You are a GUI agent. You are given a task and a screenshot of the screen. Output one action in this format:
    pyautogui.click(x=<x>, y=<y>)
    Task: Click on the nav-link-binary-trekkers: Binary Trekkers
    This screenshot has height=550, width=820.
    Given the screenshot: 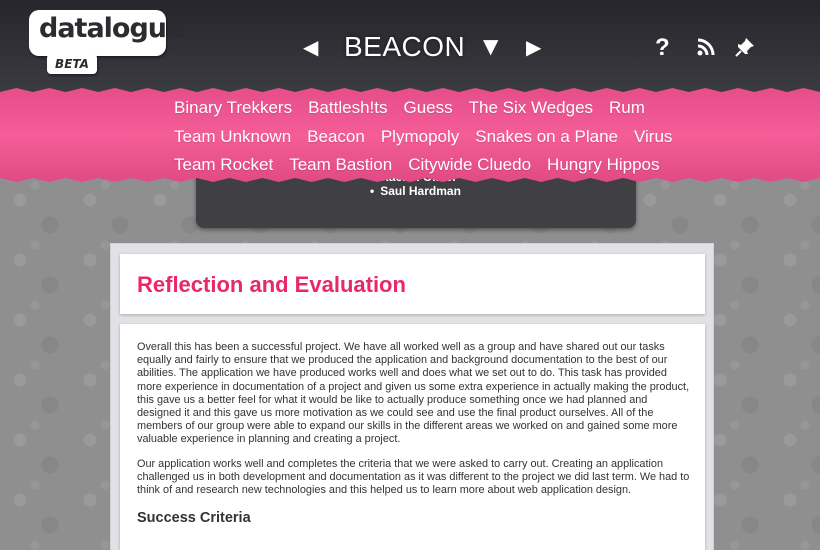 What is the action you would take?
    pyautogui.click(x=233, y=108)
    